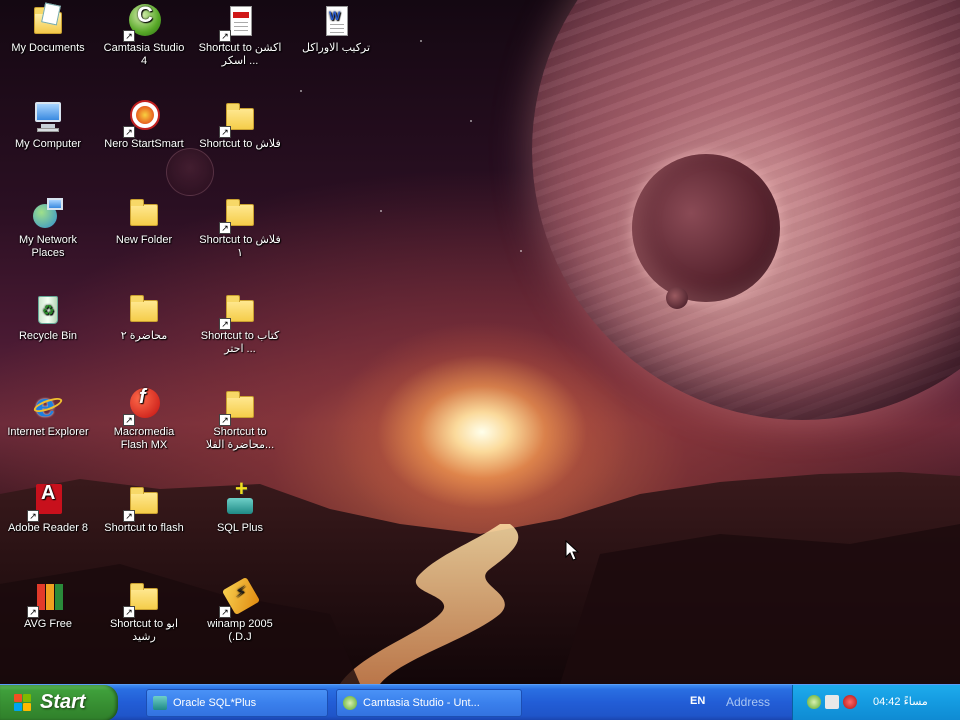 The image size is (960, 720). What do you see at coordinates (240, 144) in the screenshot?
I see `icon-label: Shortcut to فلاش` at bounding box center [240, 144].